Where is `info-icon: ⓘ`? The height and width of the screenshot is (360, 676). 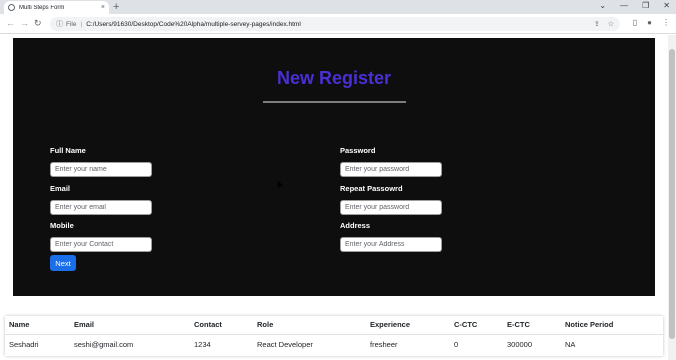 info-icon: ⓘ is located at coordinates (59, 24).